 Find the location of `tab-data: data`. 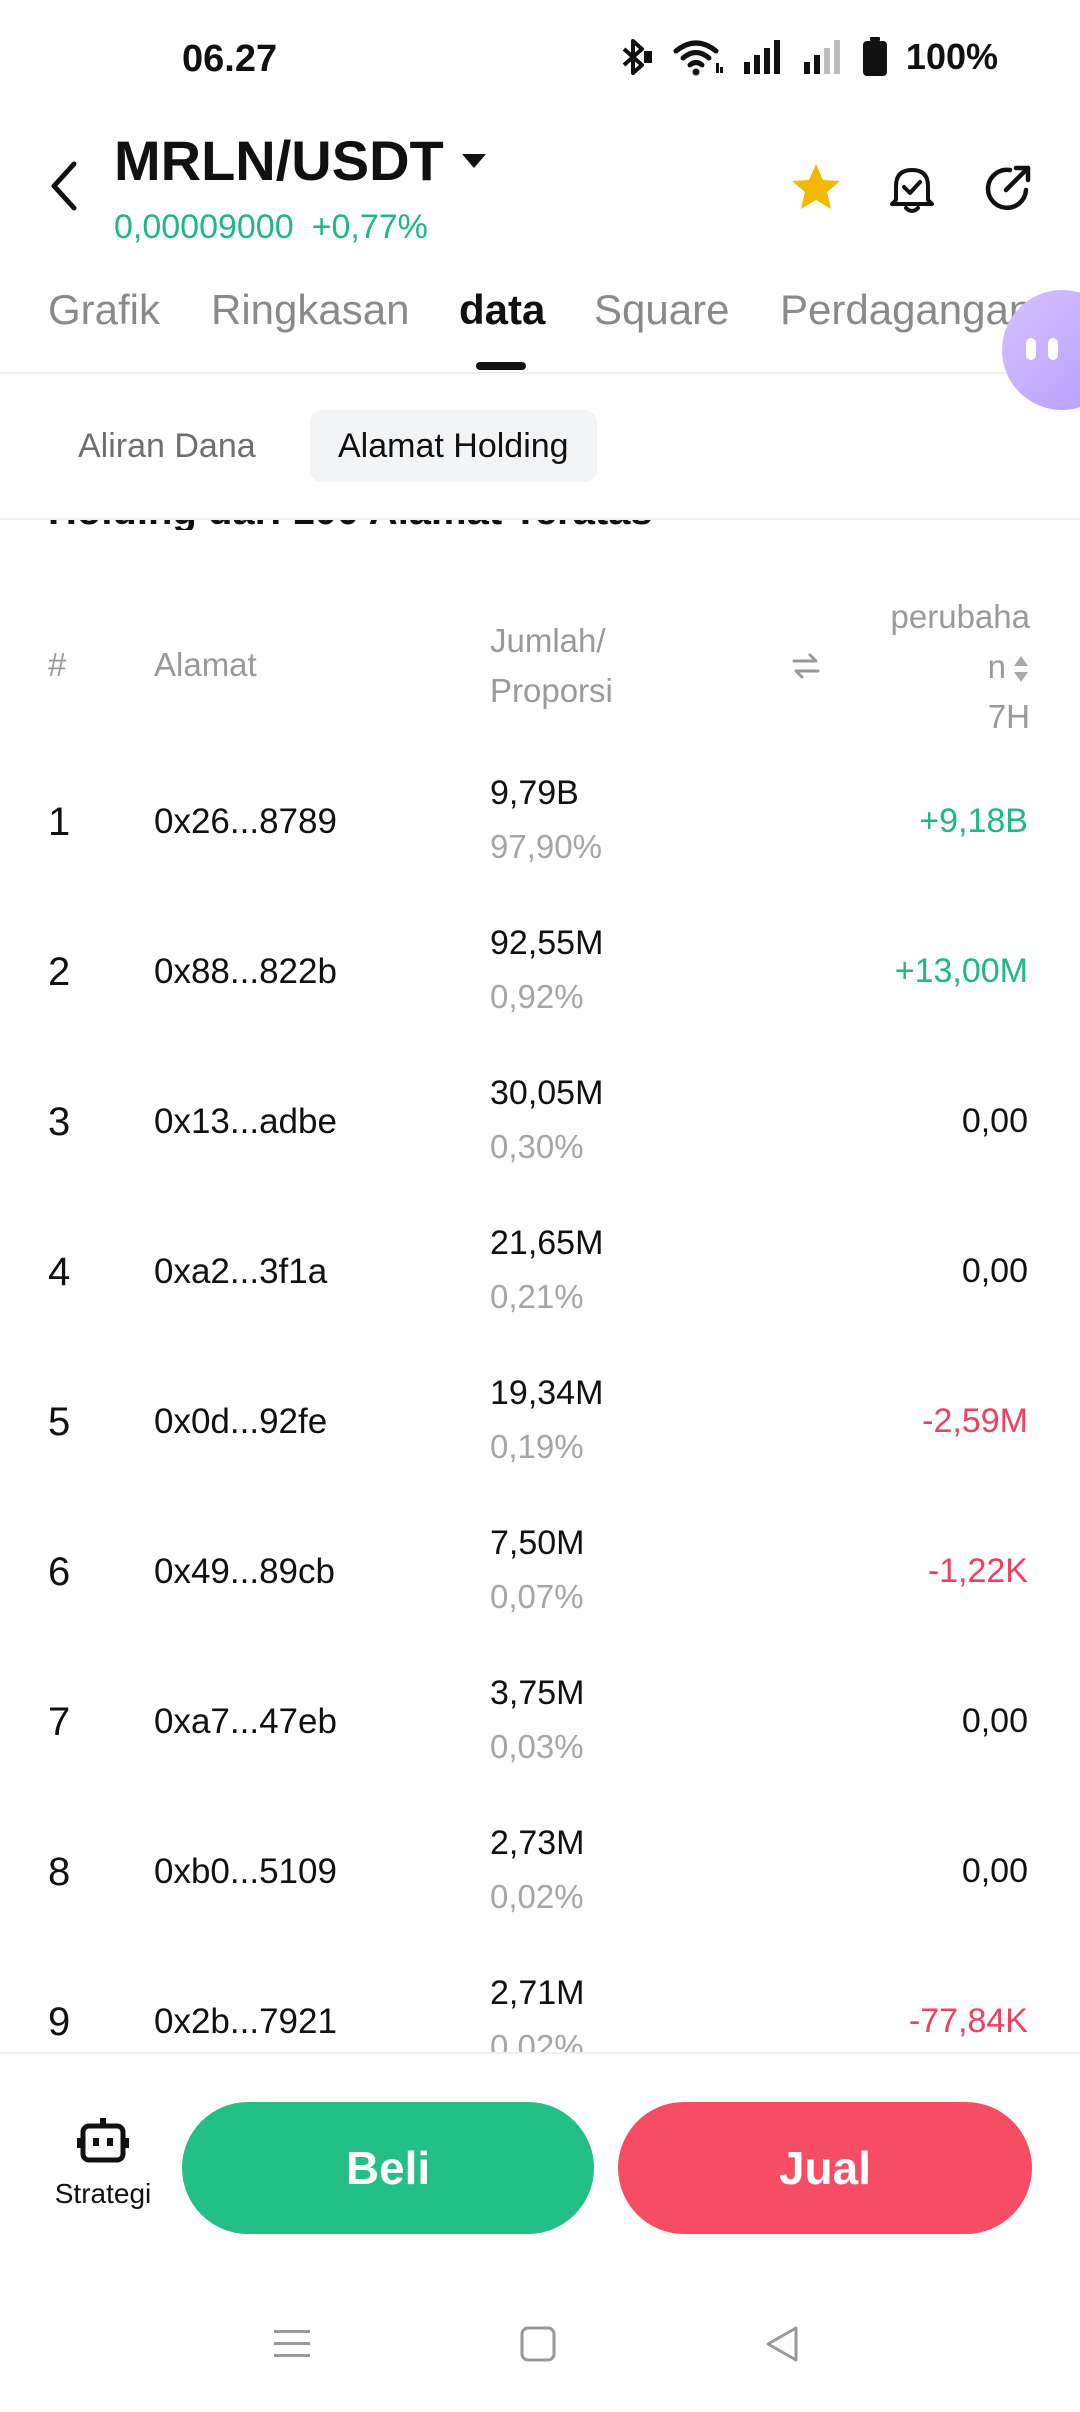

tab-data: data is located at coordinates (502, 310).